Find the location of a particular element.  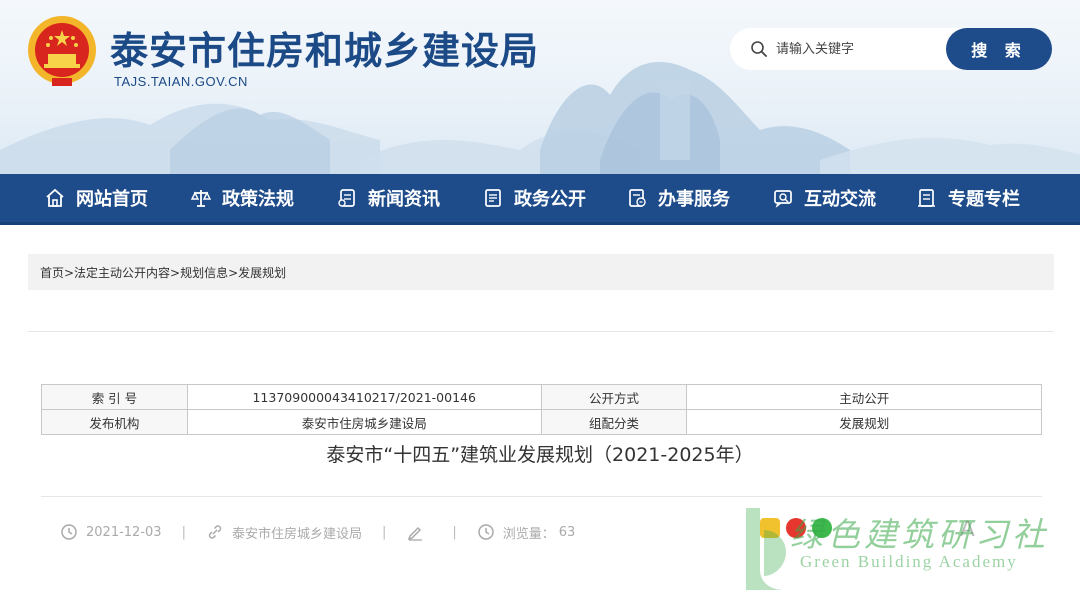

nav-item-special-column: 专题专栏 is located at coordinates (968, 198).